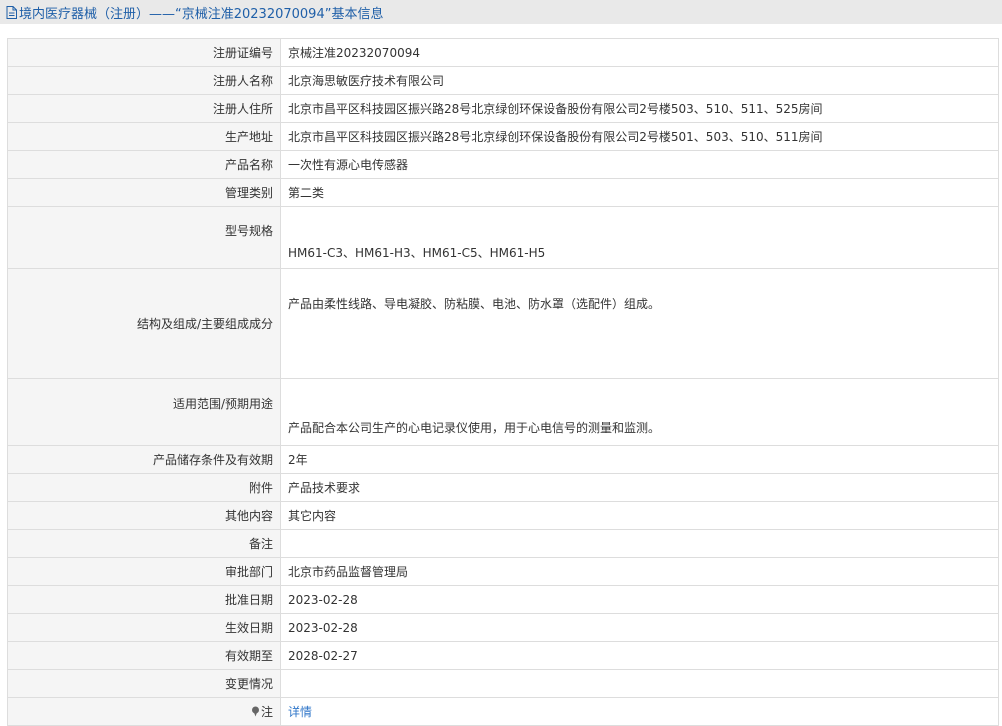  Describe the element at coordinates (639, 487) in the screenshot. I see `row-value: 产品技术要求` at that location.